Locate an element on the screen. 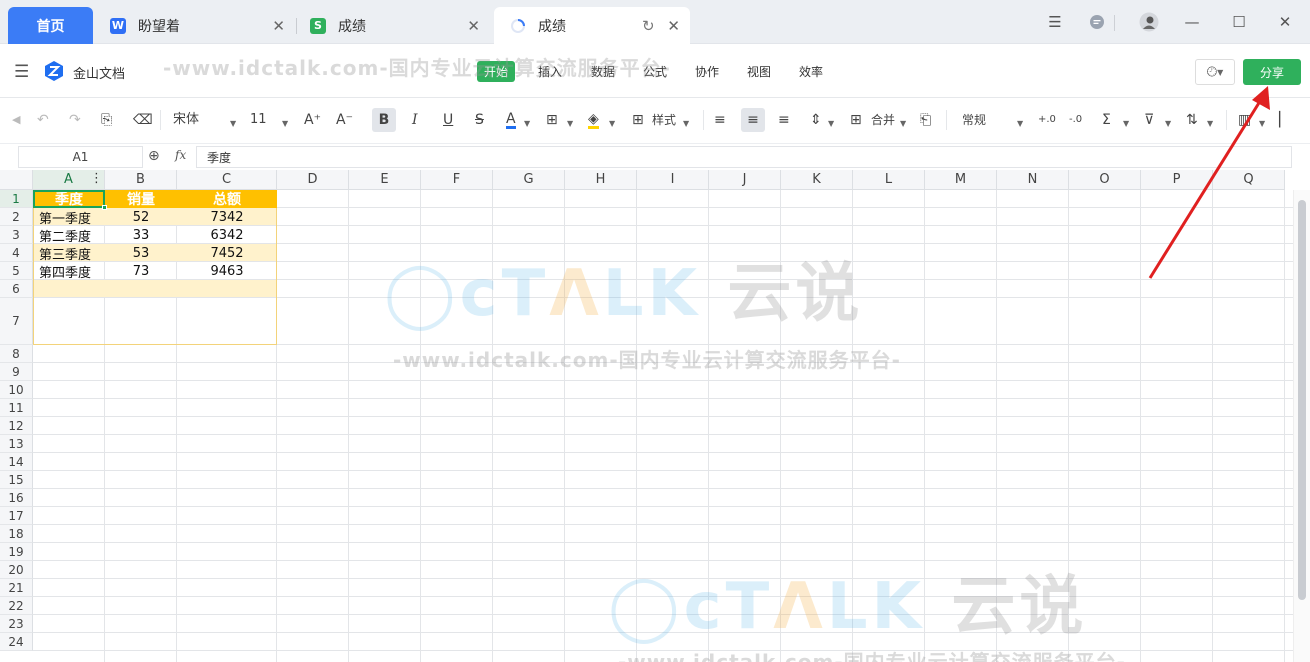 This screenshot has height=662, width=1310. row-header-2: 2 is located at coordinates (16, 217).